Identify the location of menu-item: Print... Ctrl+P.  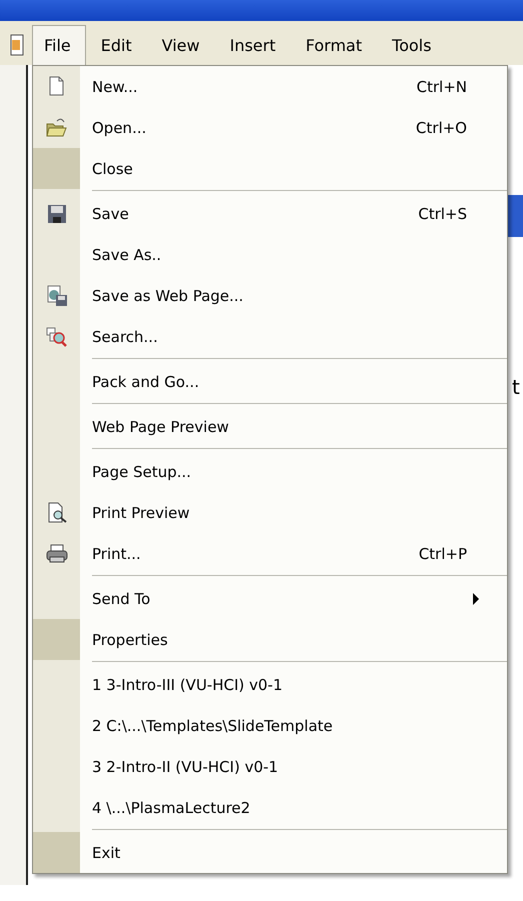
(293, 553).